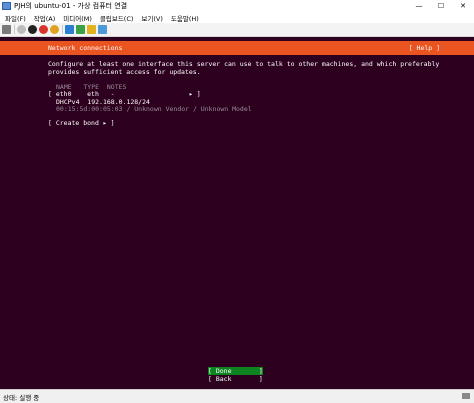 The image size is (474, 403). Describe the element at coordinates (77, 18) in the screenshot. I see `menu-media: 미디어(M)` at that location.